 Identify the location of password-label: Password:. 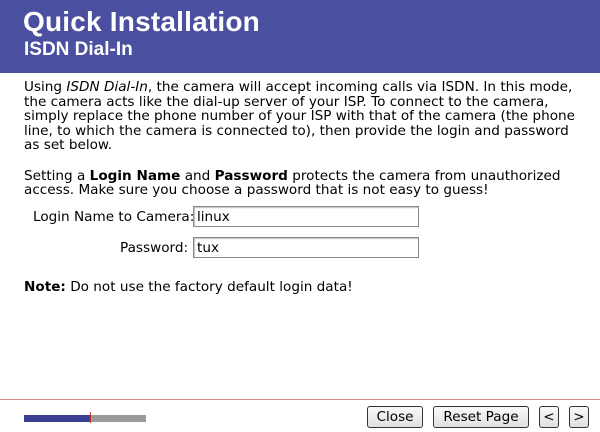
(154, 248).